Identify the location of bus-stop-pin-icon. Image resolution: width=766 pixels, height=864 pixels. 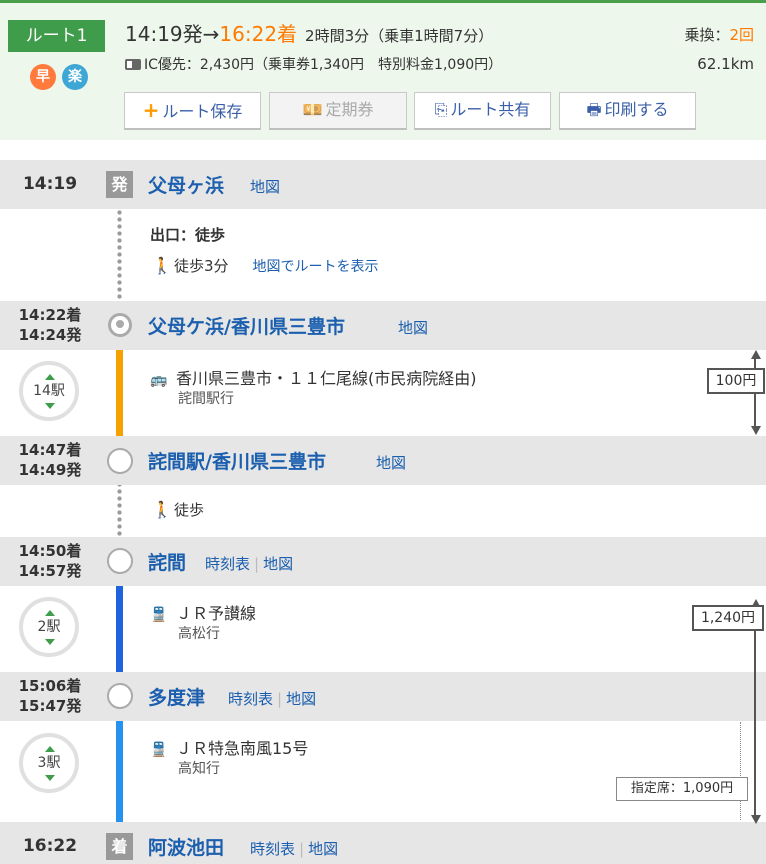
(120, 325).